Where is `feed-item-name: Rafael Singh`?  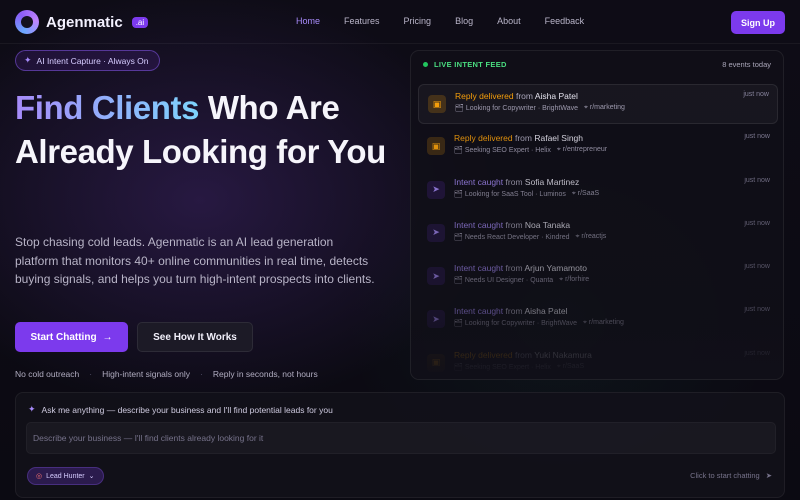 feed-item-name: Rafael Singh is located at coordinates (559, 138).